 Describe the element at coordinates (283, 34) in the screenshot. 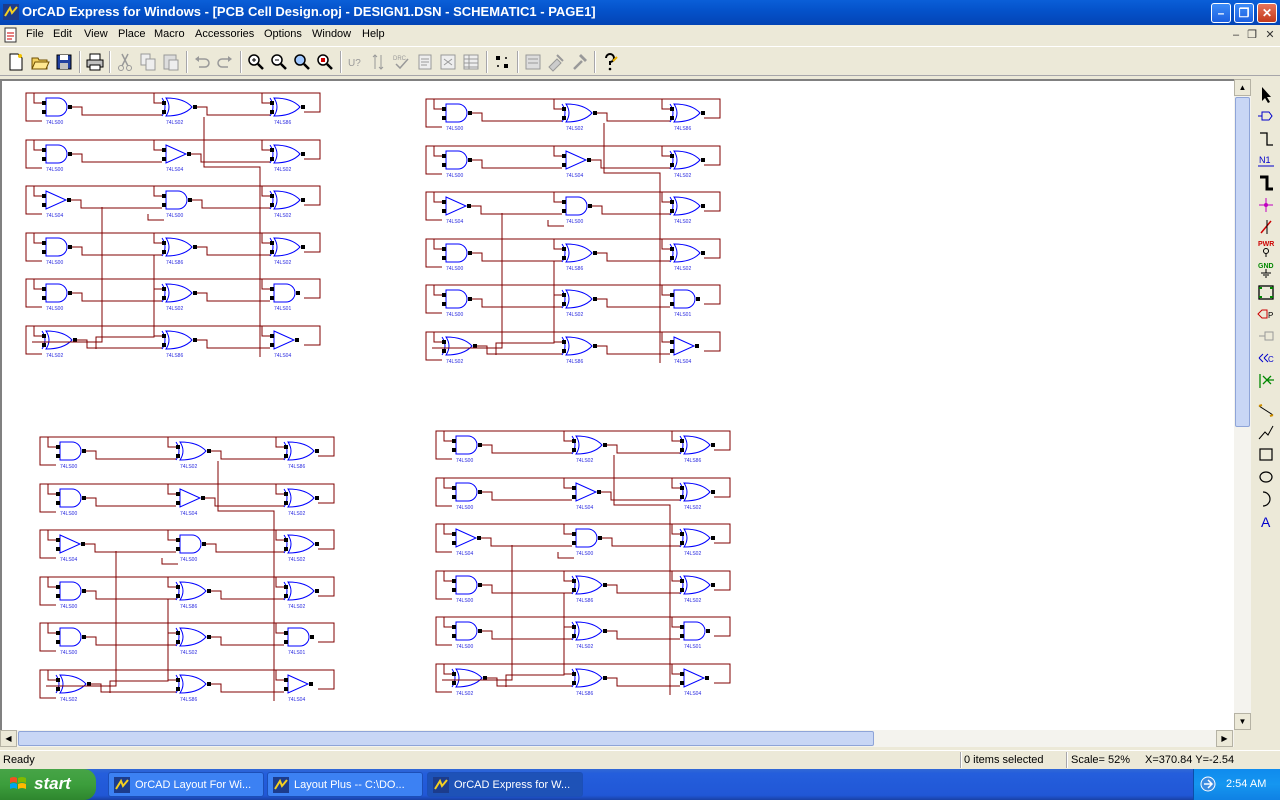

I see `menu-options: Options` at that location.